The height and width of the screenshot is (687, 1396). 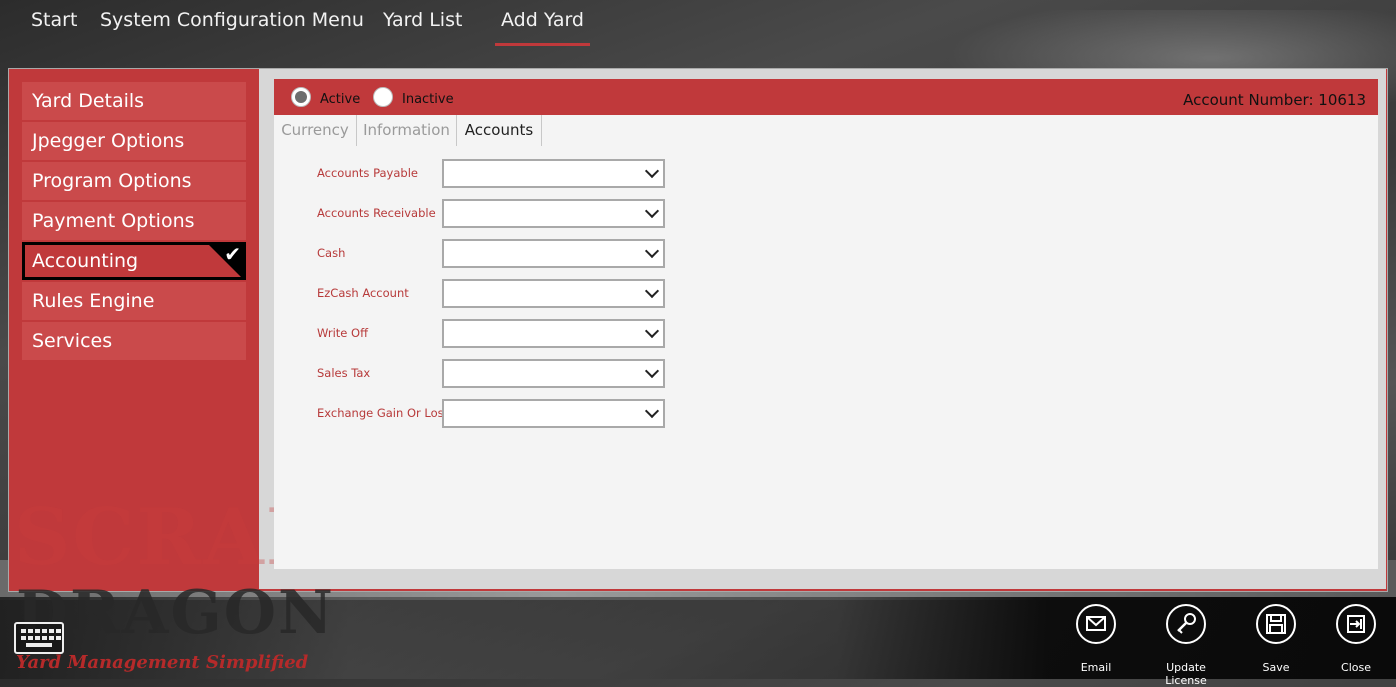 I want to click on ezcash-account-label: EzCash Account, so click(x=363, y=293).